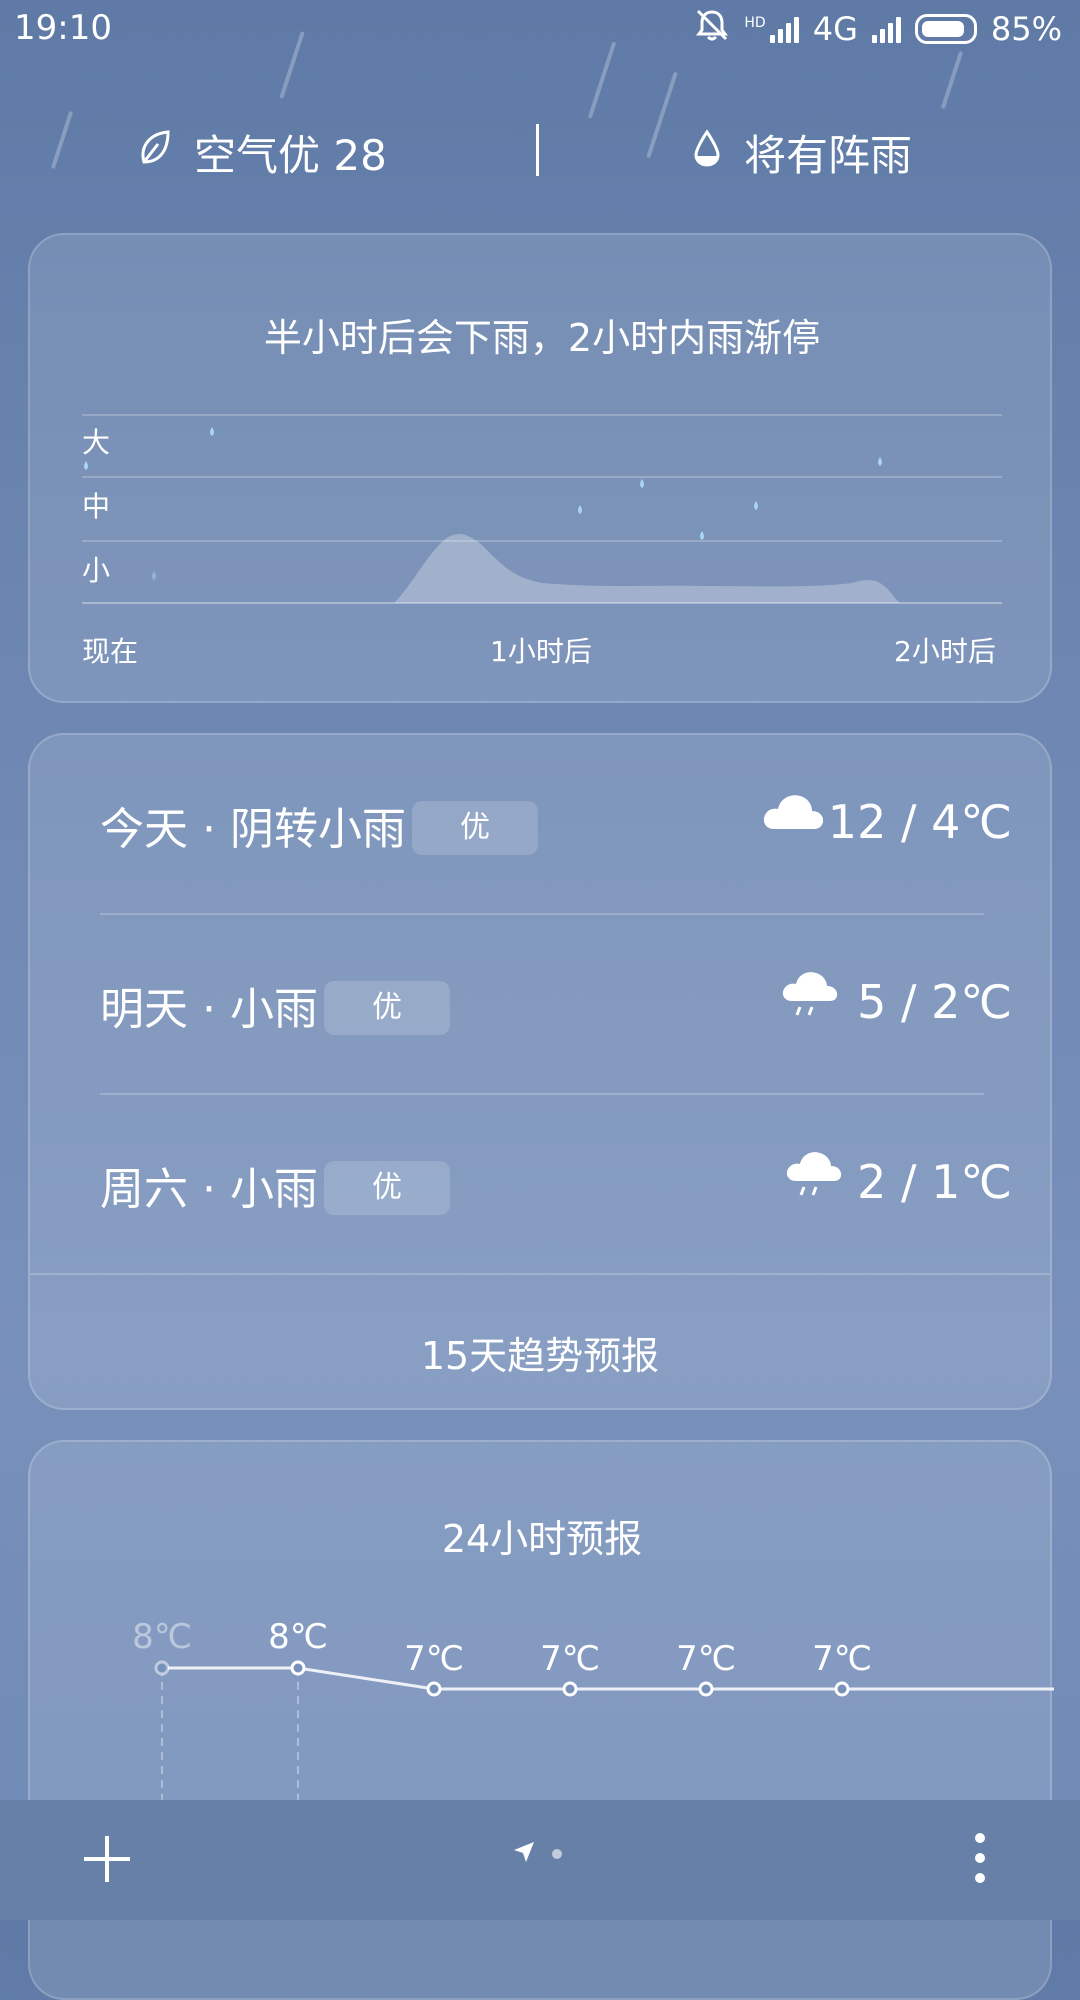  Describe the element at coordinates (253, 829) in the screenshot. I see `day-label: 今天 · 阴转小雨` at that location.